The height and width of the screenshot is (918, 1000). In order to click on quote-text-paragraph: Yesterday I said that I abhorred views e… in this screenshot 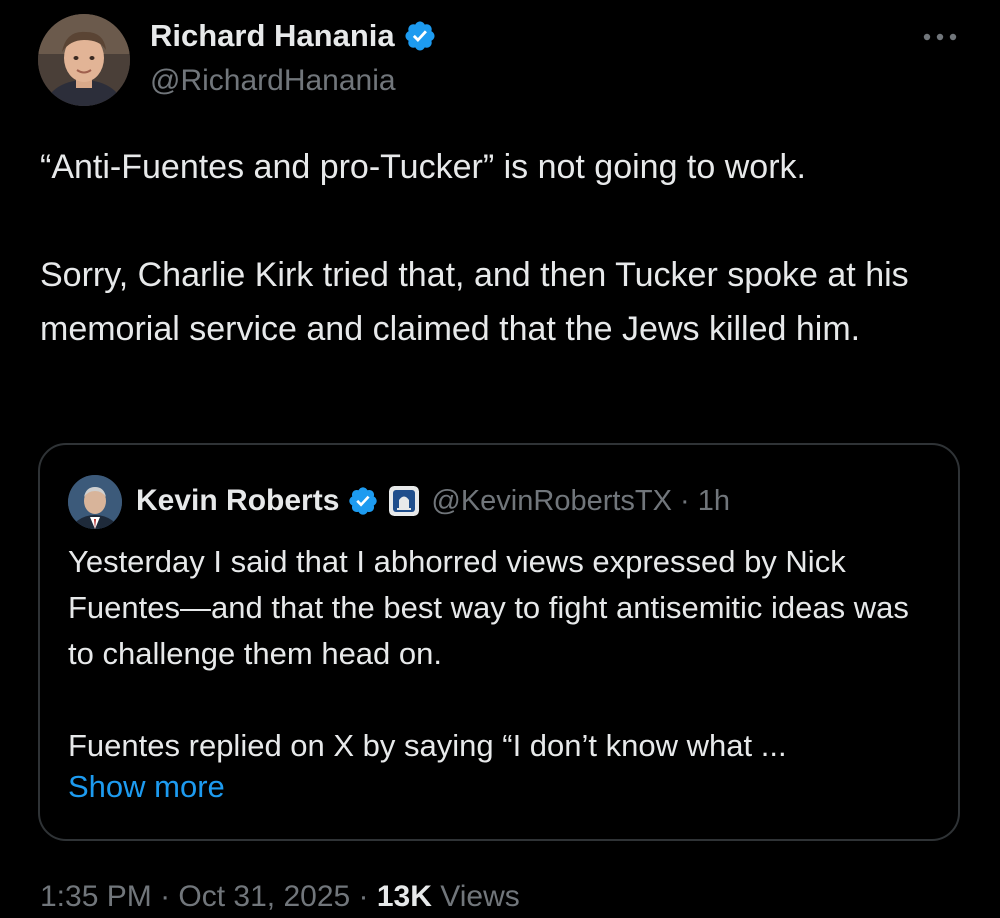, I will do `click(488, 607)`.